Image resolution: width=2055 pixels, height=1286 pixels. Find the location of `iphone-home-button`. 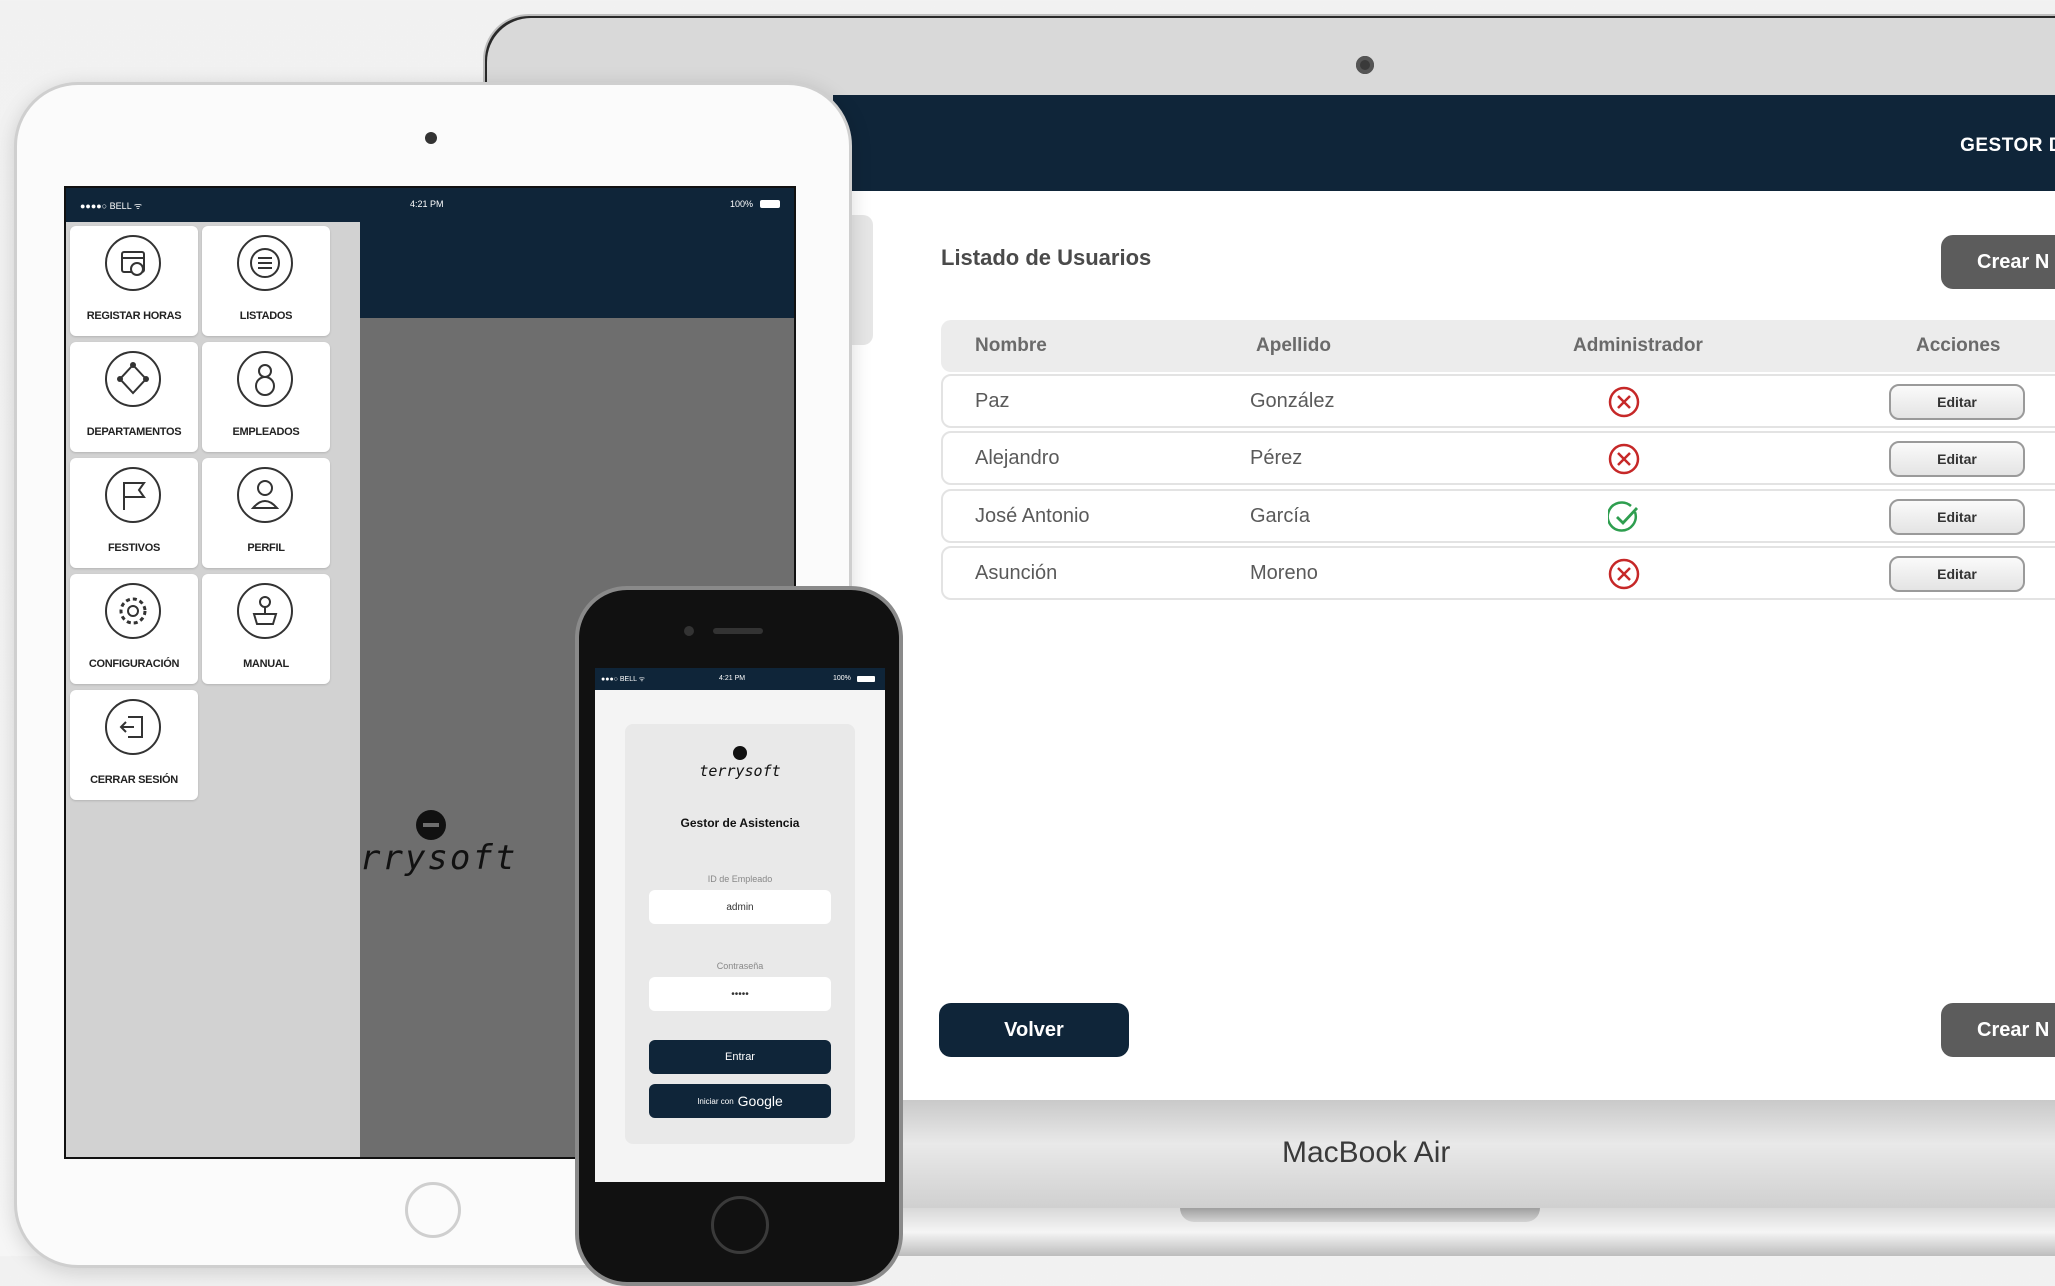

iphone-home-button is located at coordinates (740, 1225).